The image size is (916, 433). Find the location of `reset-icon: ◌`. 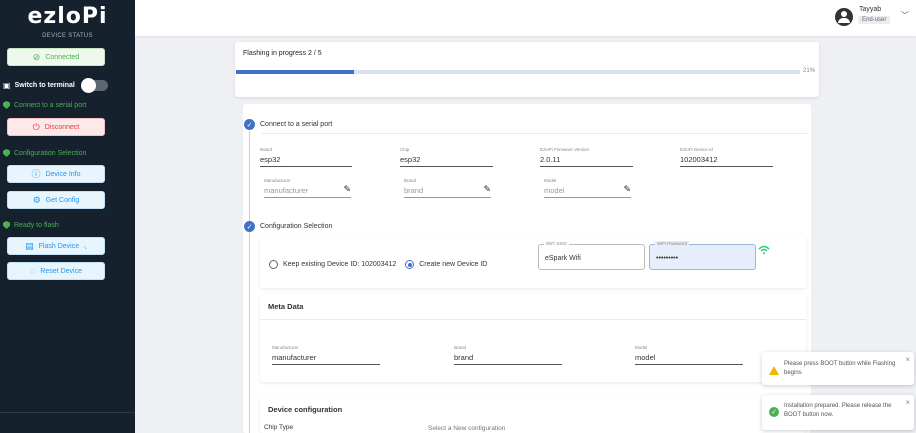

reset-icon: ◌ is located at coordinates (33, 270).